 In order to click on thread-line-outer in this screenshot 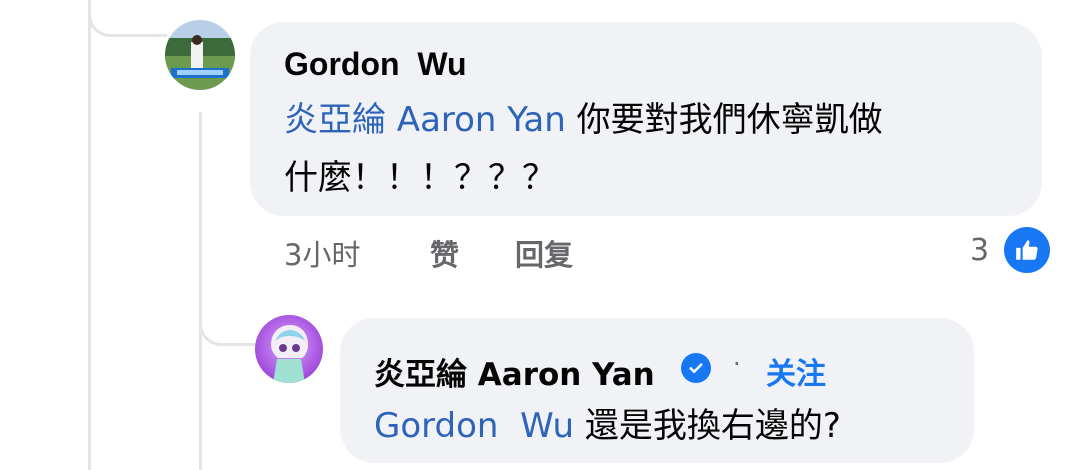, I will do `click(89, 235)`.